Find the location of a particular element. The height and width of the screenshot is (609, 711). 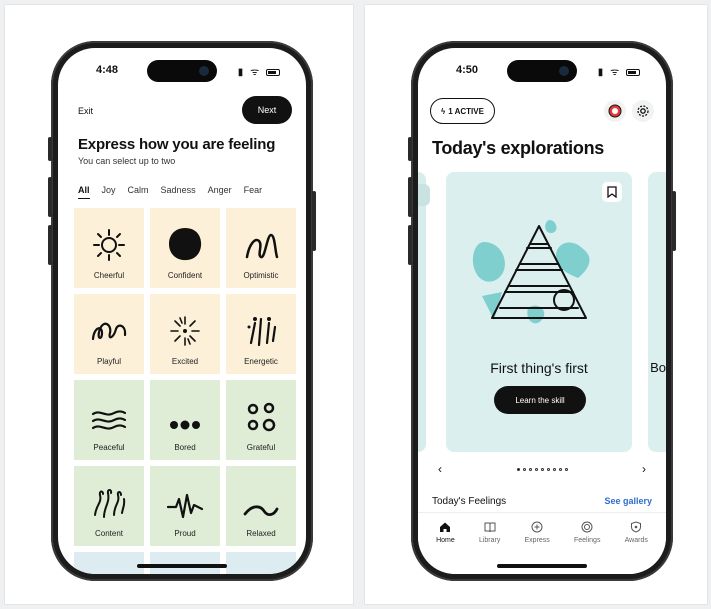

dots-icon is located at coordinates (185, 425).